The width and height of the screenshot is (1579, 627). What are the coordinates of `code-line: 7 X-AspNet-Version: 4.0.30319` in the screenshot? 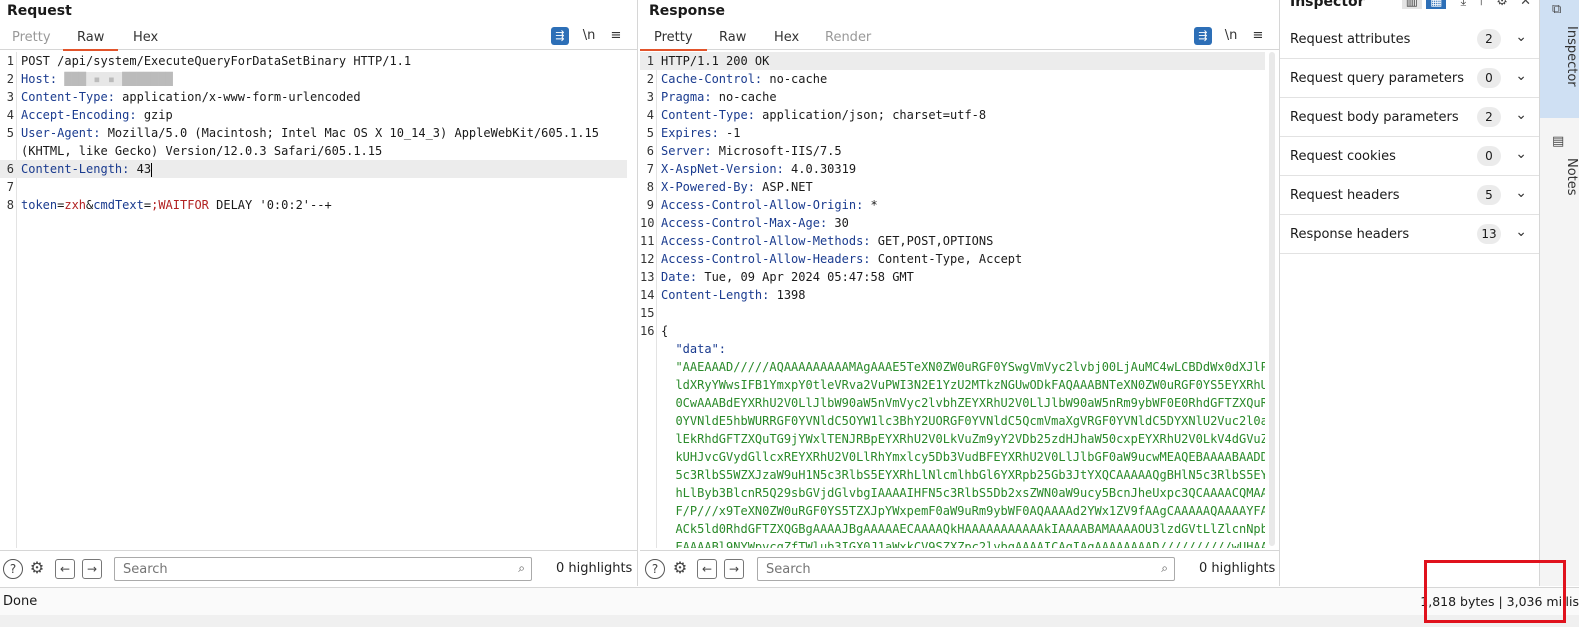 It's located at (952, 169).